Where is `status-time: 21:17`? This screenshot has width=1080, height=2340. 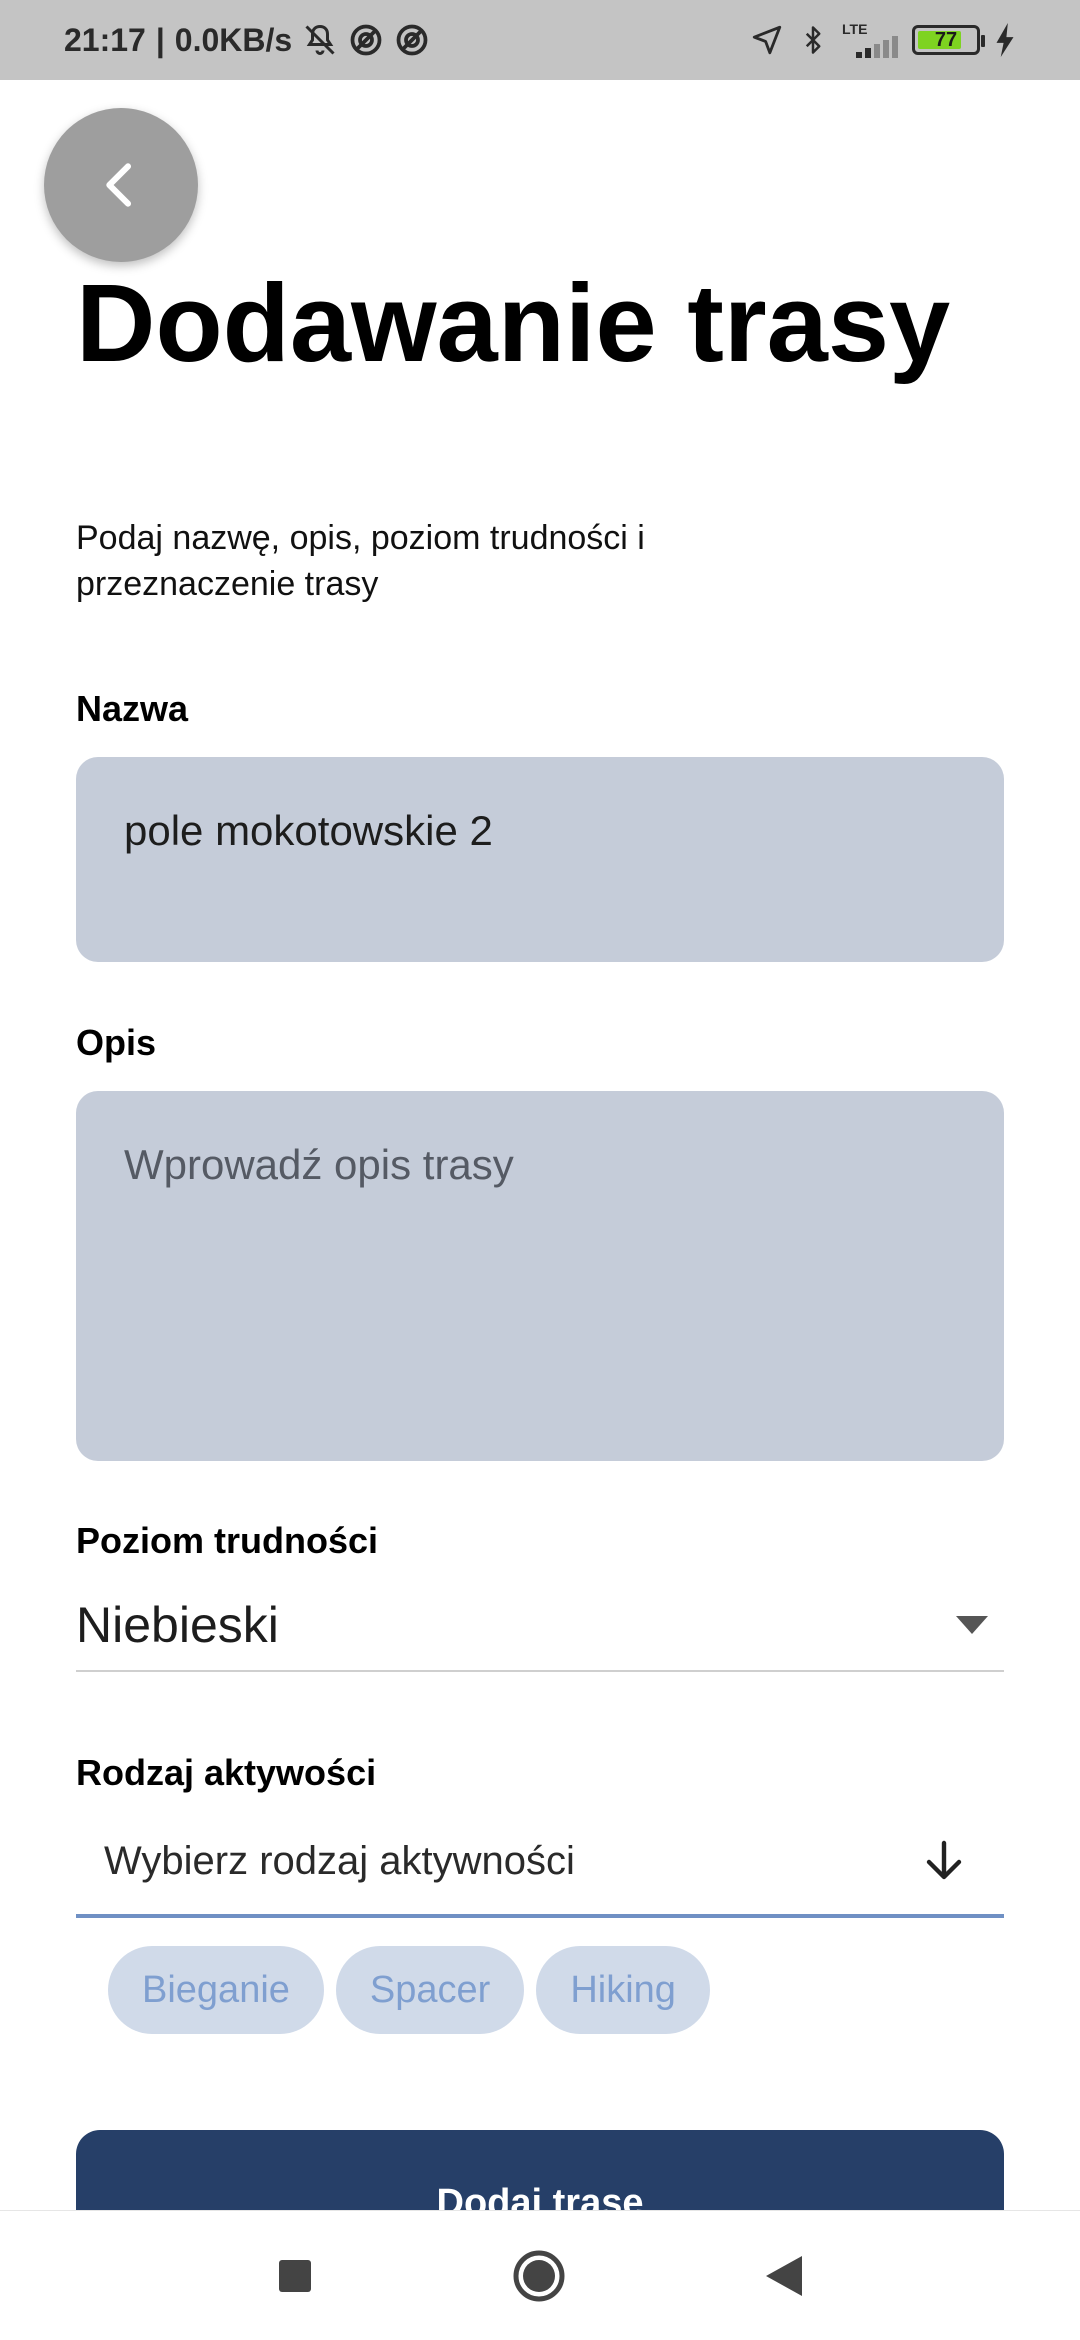 status-time: 21:17 is located at coordinates (105, 39).